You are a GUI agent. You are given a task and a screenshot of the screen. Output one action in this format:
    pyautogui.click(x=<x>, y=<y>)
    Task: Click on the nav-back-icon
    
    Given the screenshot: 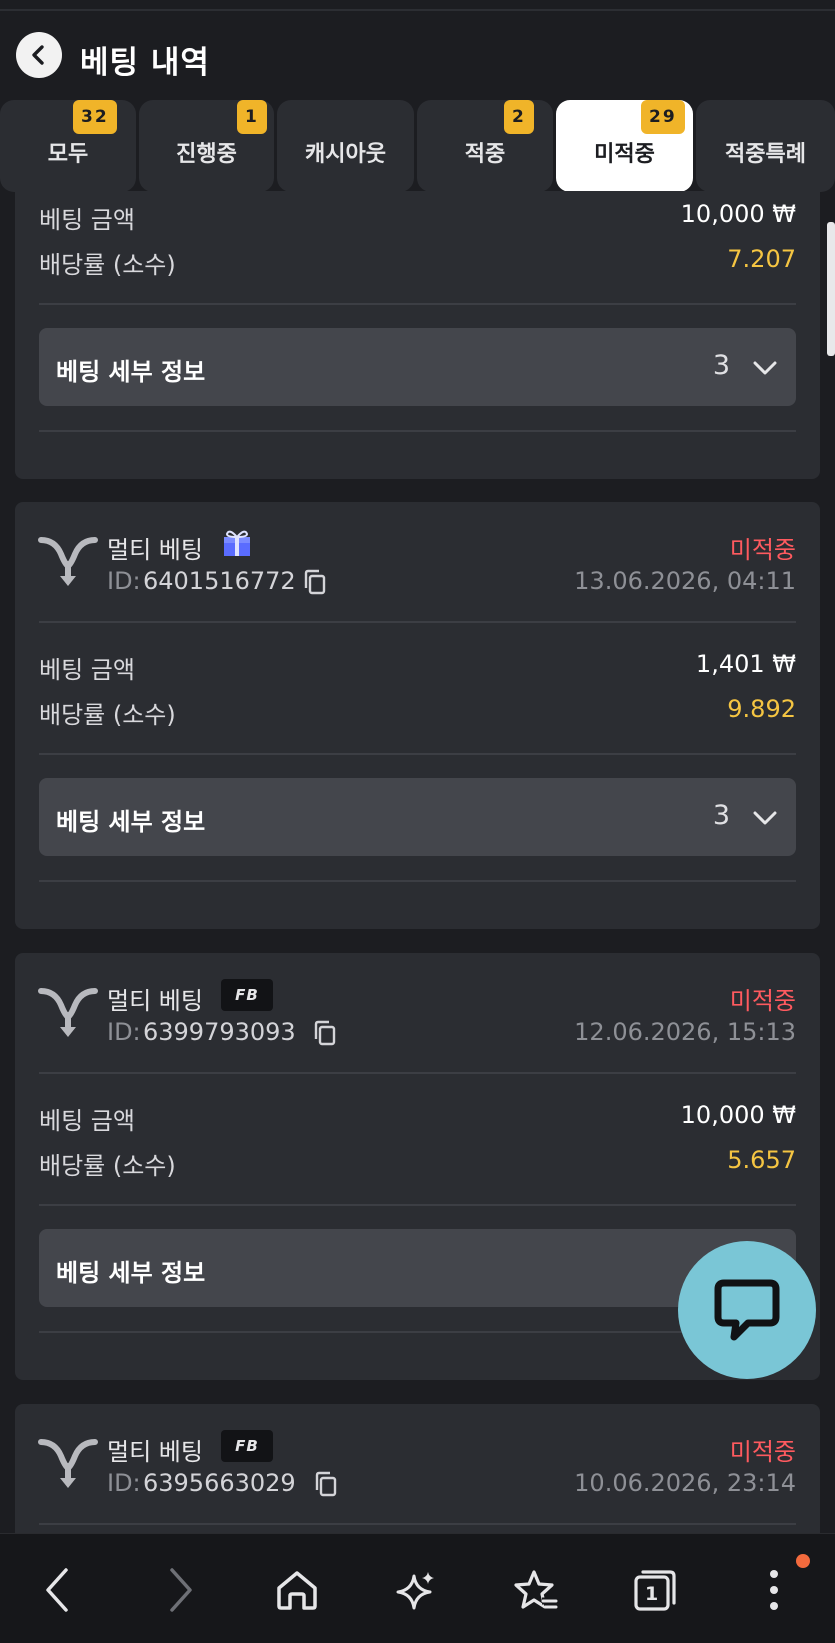 What is the action you would take?
    pyautogui.click(x=57, y=1590)
    